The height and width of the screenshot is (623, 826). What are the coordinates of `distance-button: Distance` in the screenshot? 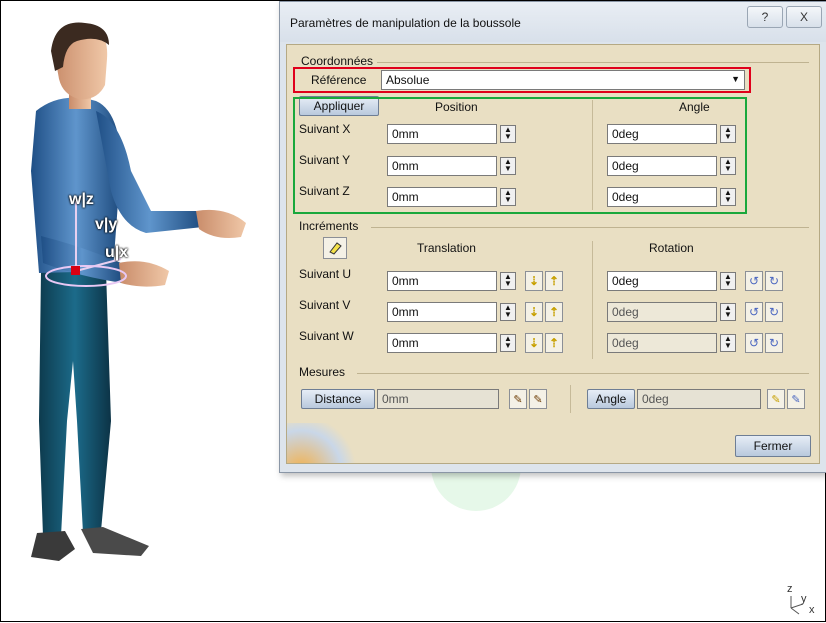 It's located at (338, 399).